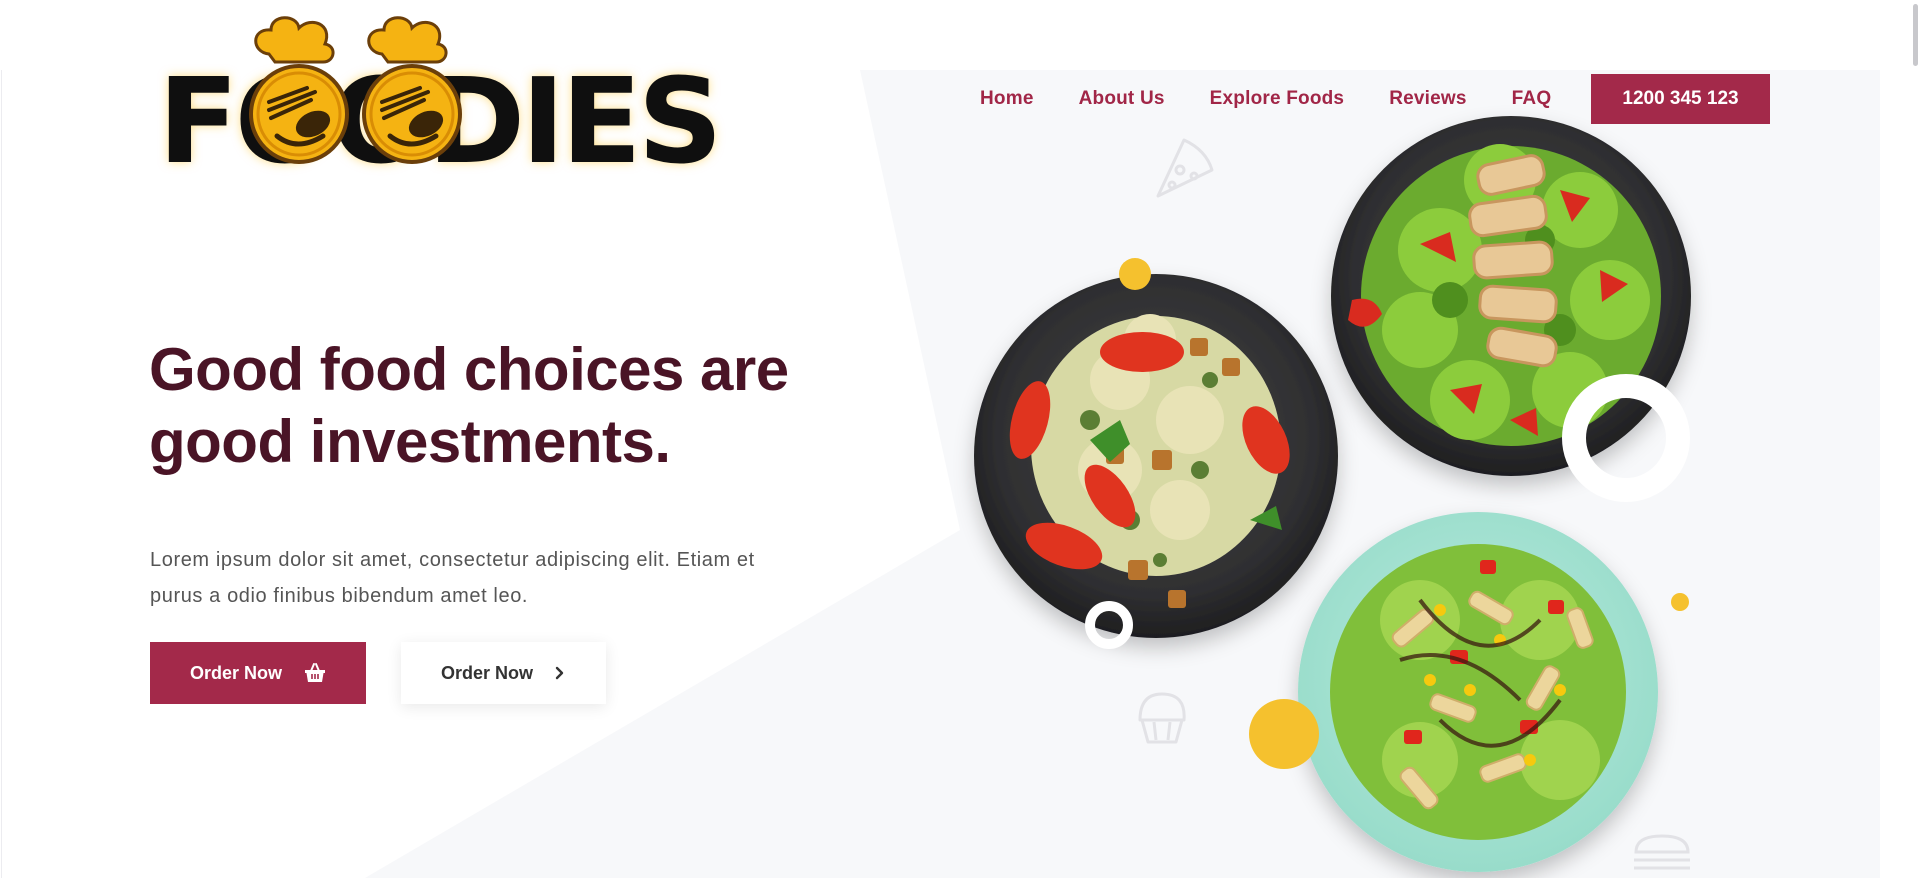 This screenshot has width=1920, height=878. I want to click on description-line-2: purus a odio finibus bibendum amet leo., so click(339, 596).